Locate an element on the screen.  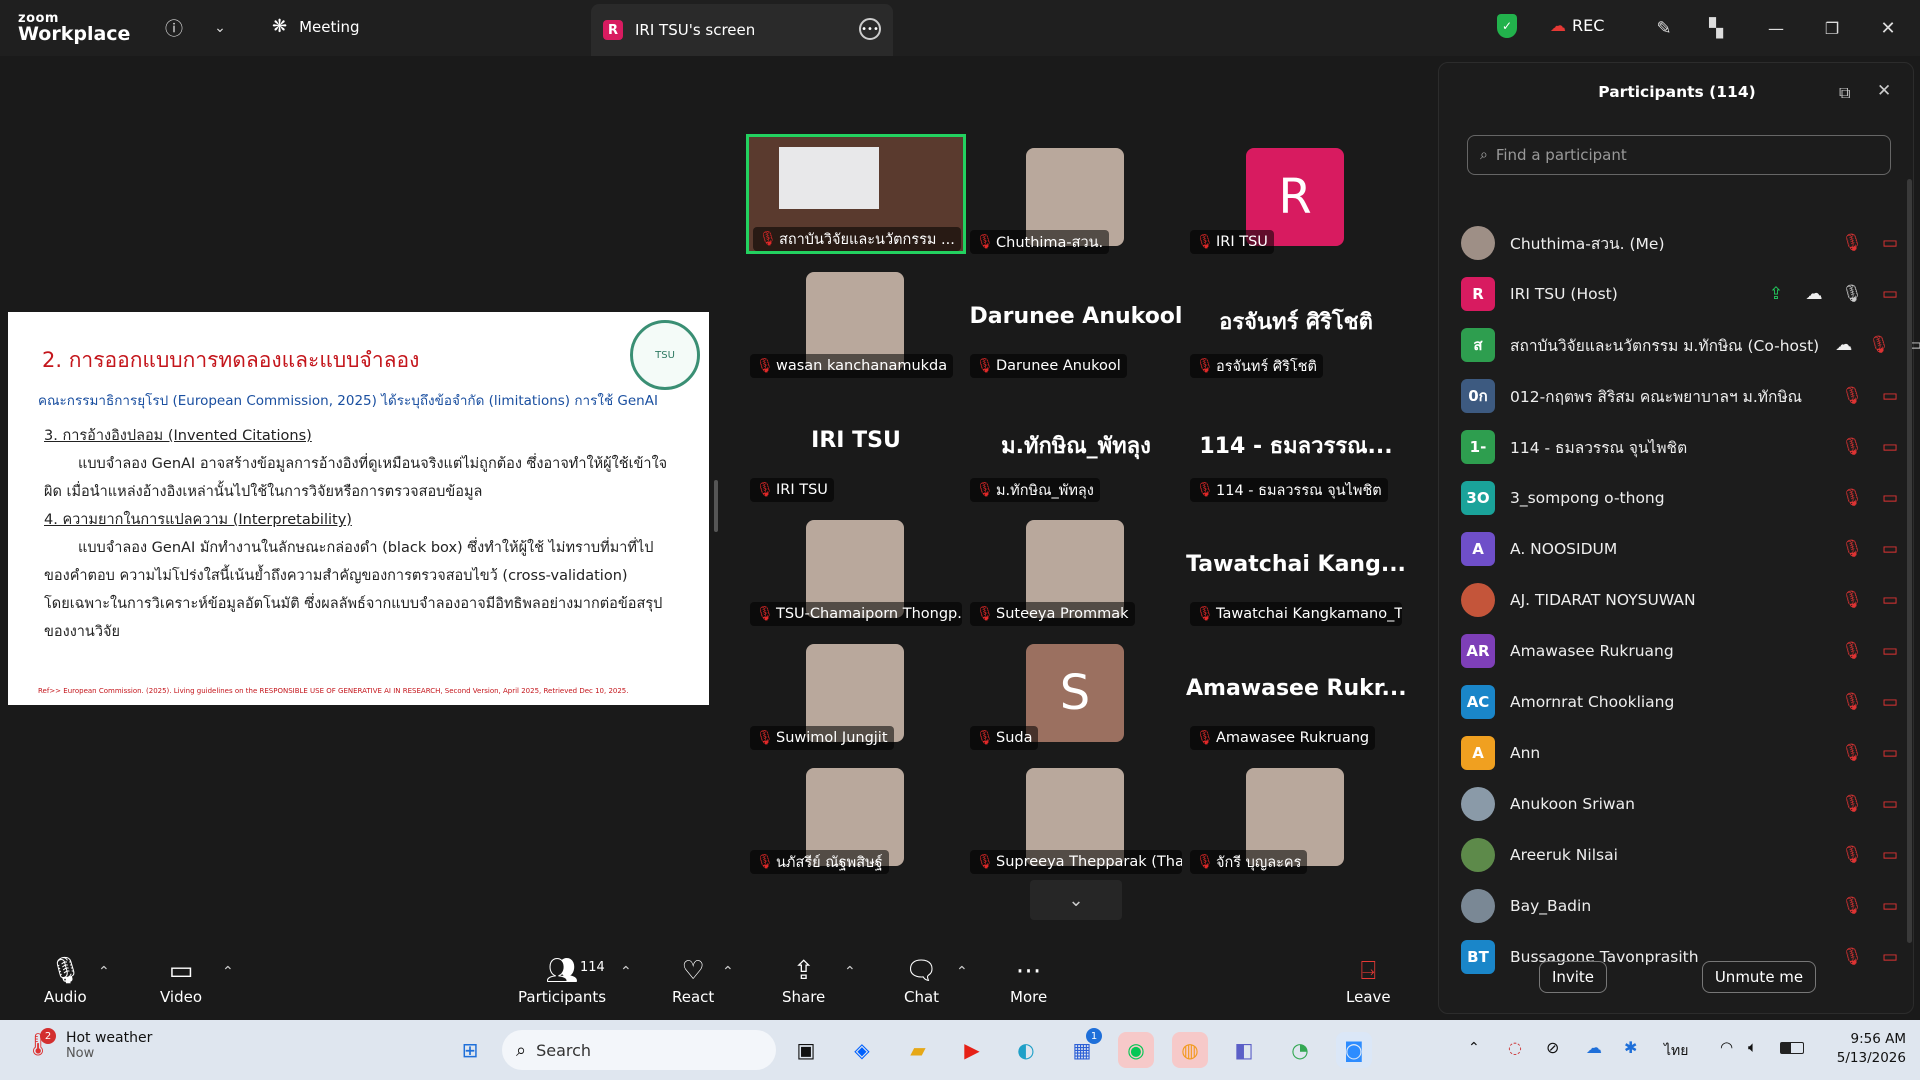
video-tile: 🎙︎ Chuthima-สวน. is located at coordinates (1076, 194).